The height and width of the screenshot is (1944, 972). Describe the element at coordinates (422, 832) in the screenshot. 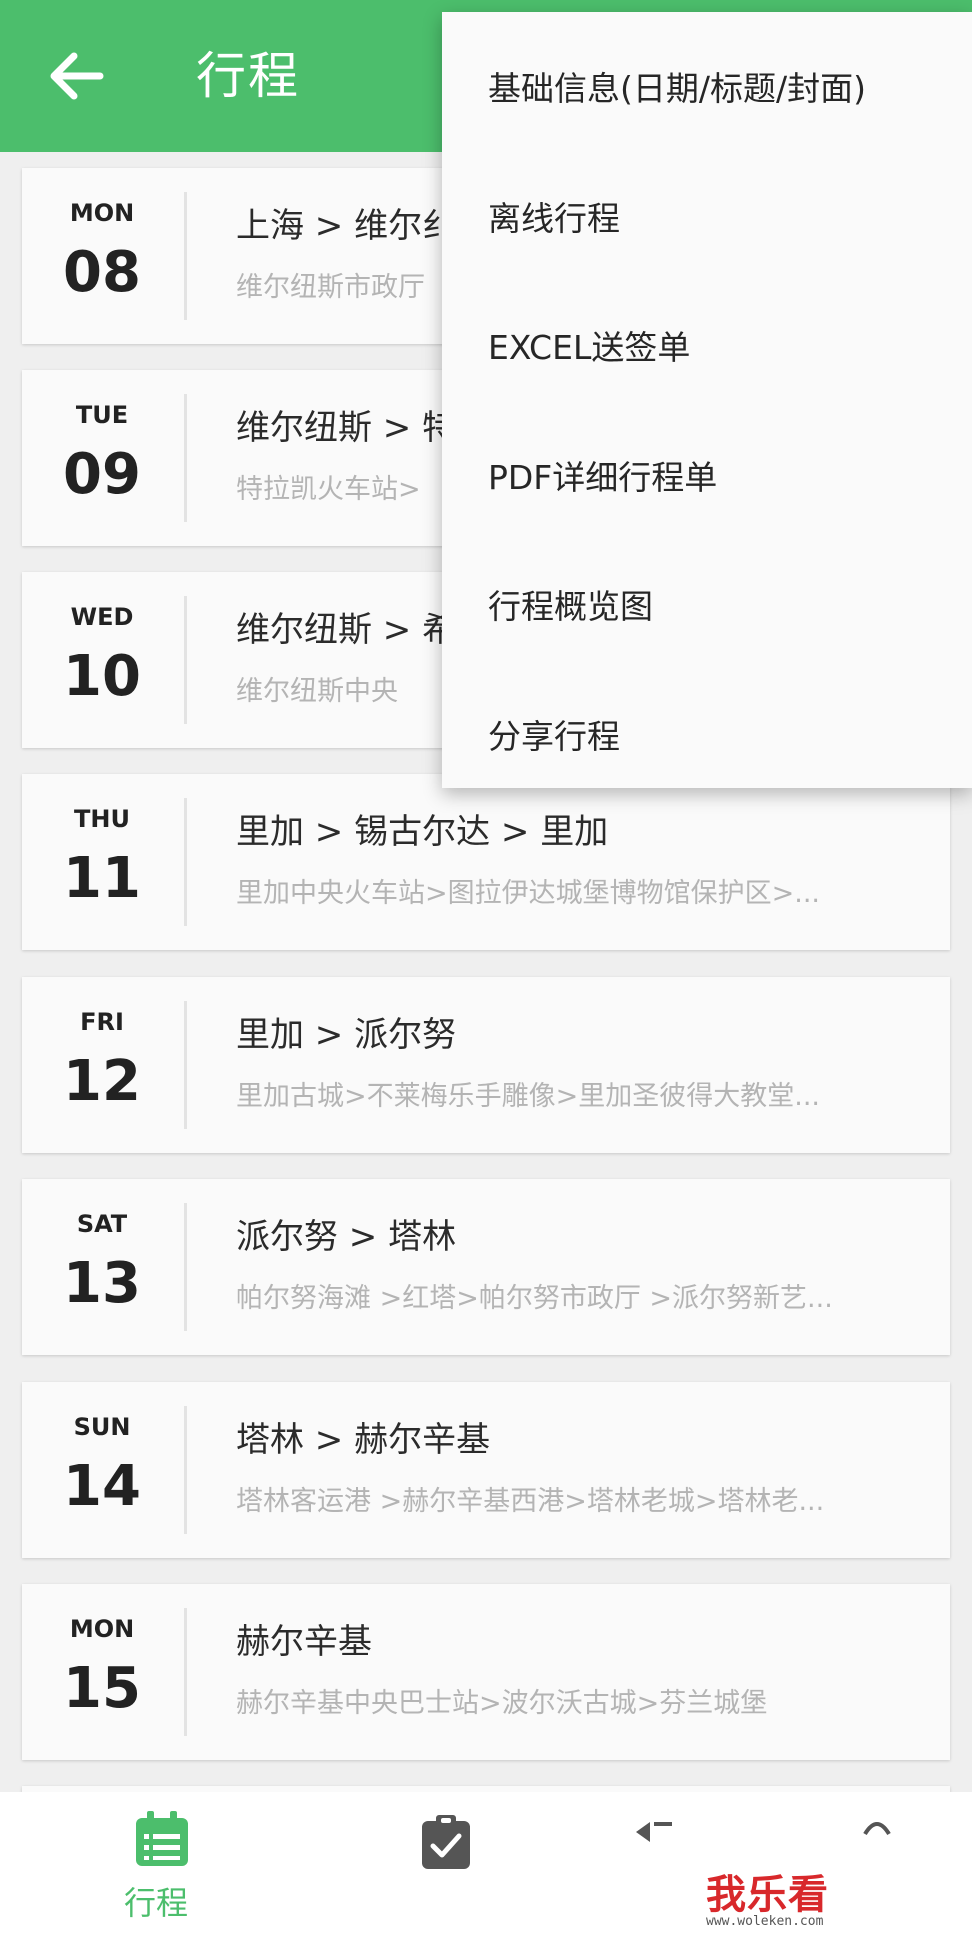

I see `route-title: 里加 > 锡古尔达 > 里加` at that location.